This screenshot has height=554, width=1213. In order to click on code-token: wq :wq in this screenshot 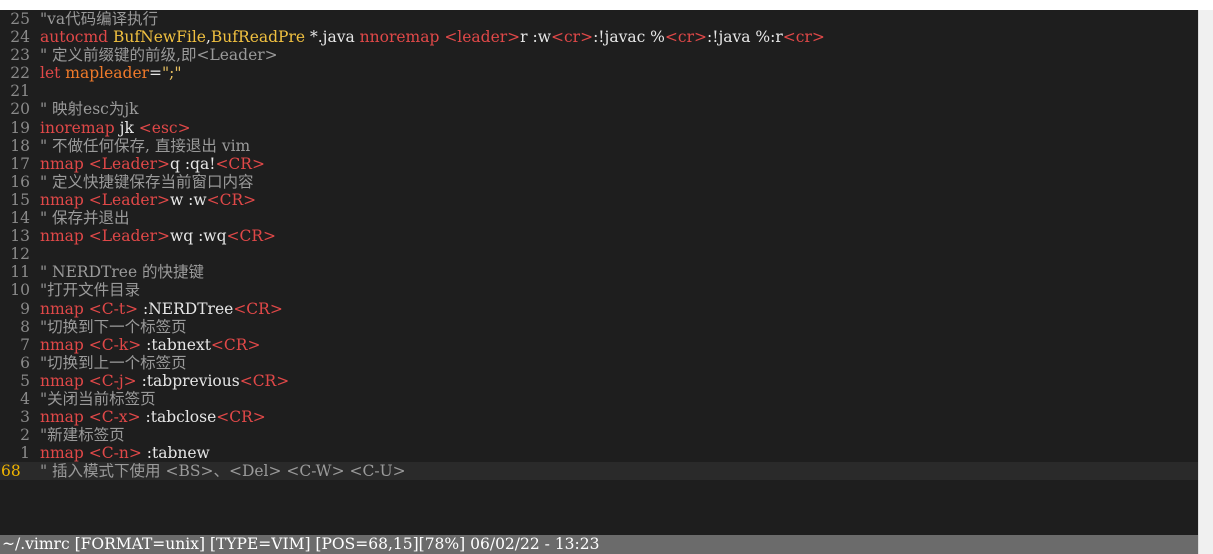, I will do `click(198, 236)`.